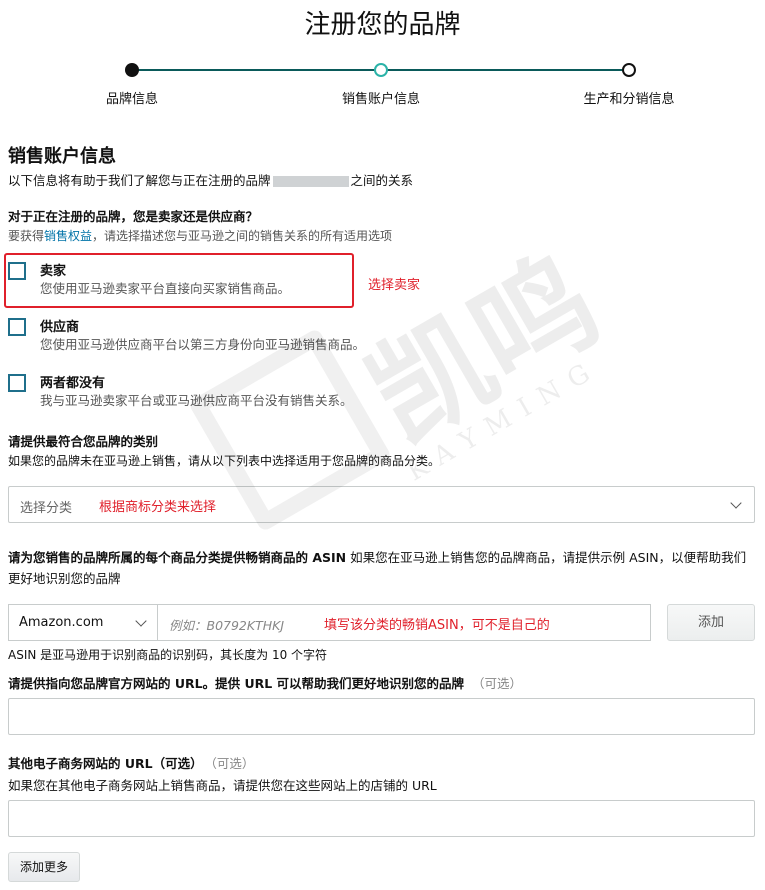 The image size is (765, 890). I want to click on role-desc-suffix: ，请选择描述您与亚马逊之间的销售关系的所有适用选项, so click(242, 236).